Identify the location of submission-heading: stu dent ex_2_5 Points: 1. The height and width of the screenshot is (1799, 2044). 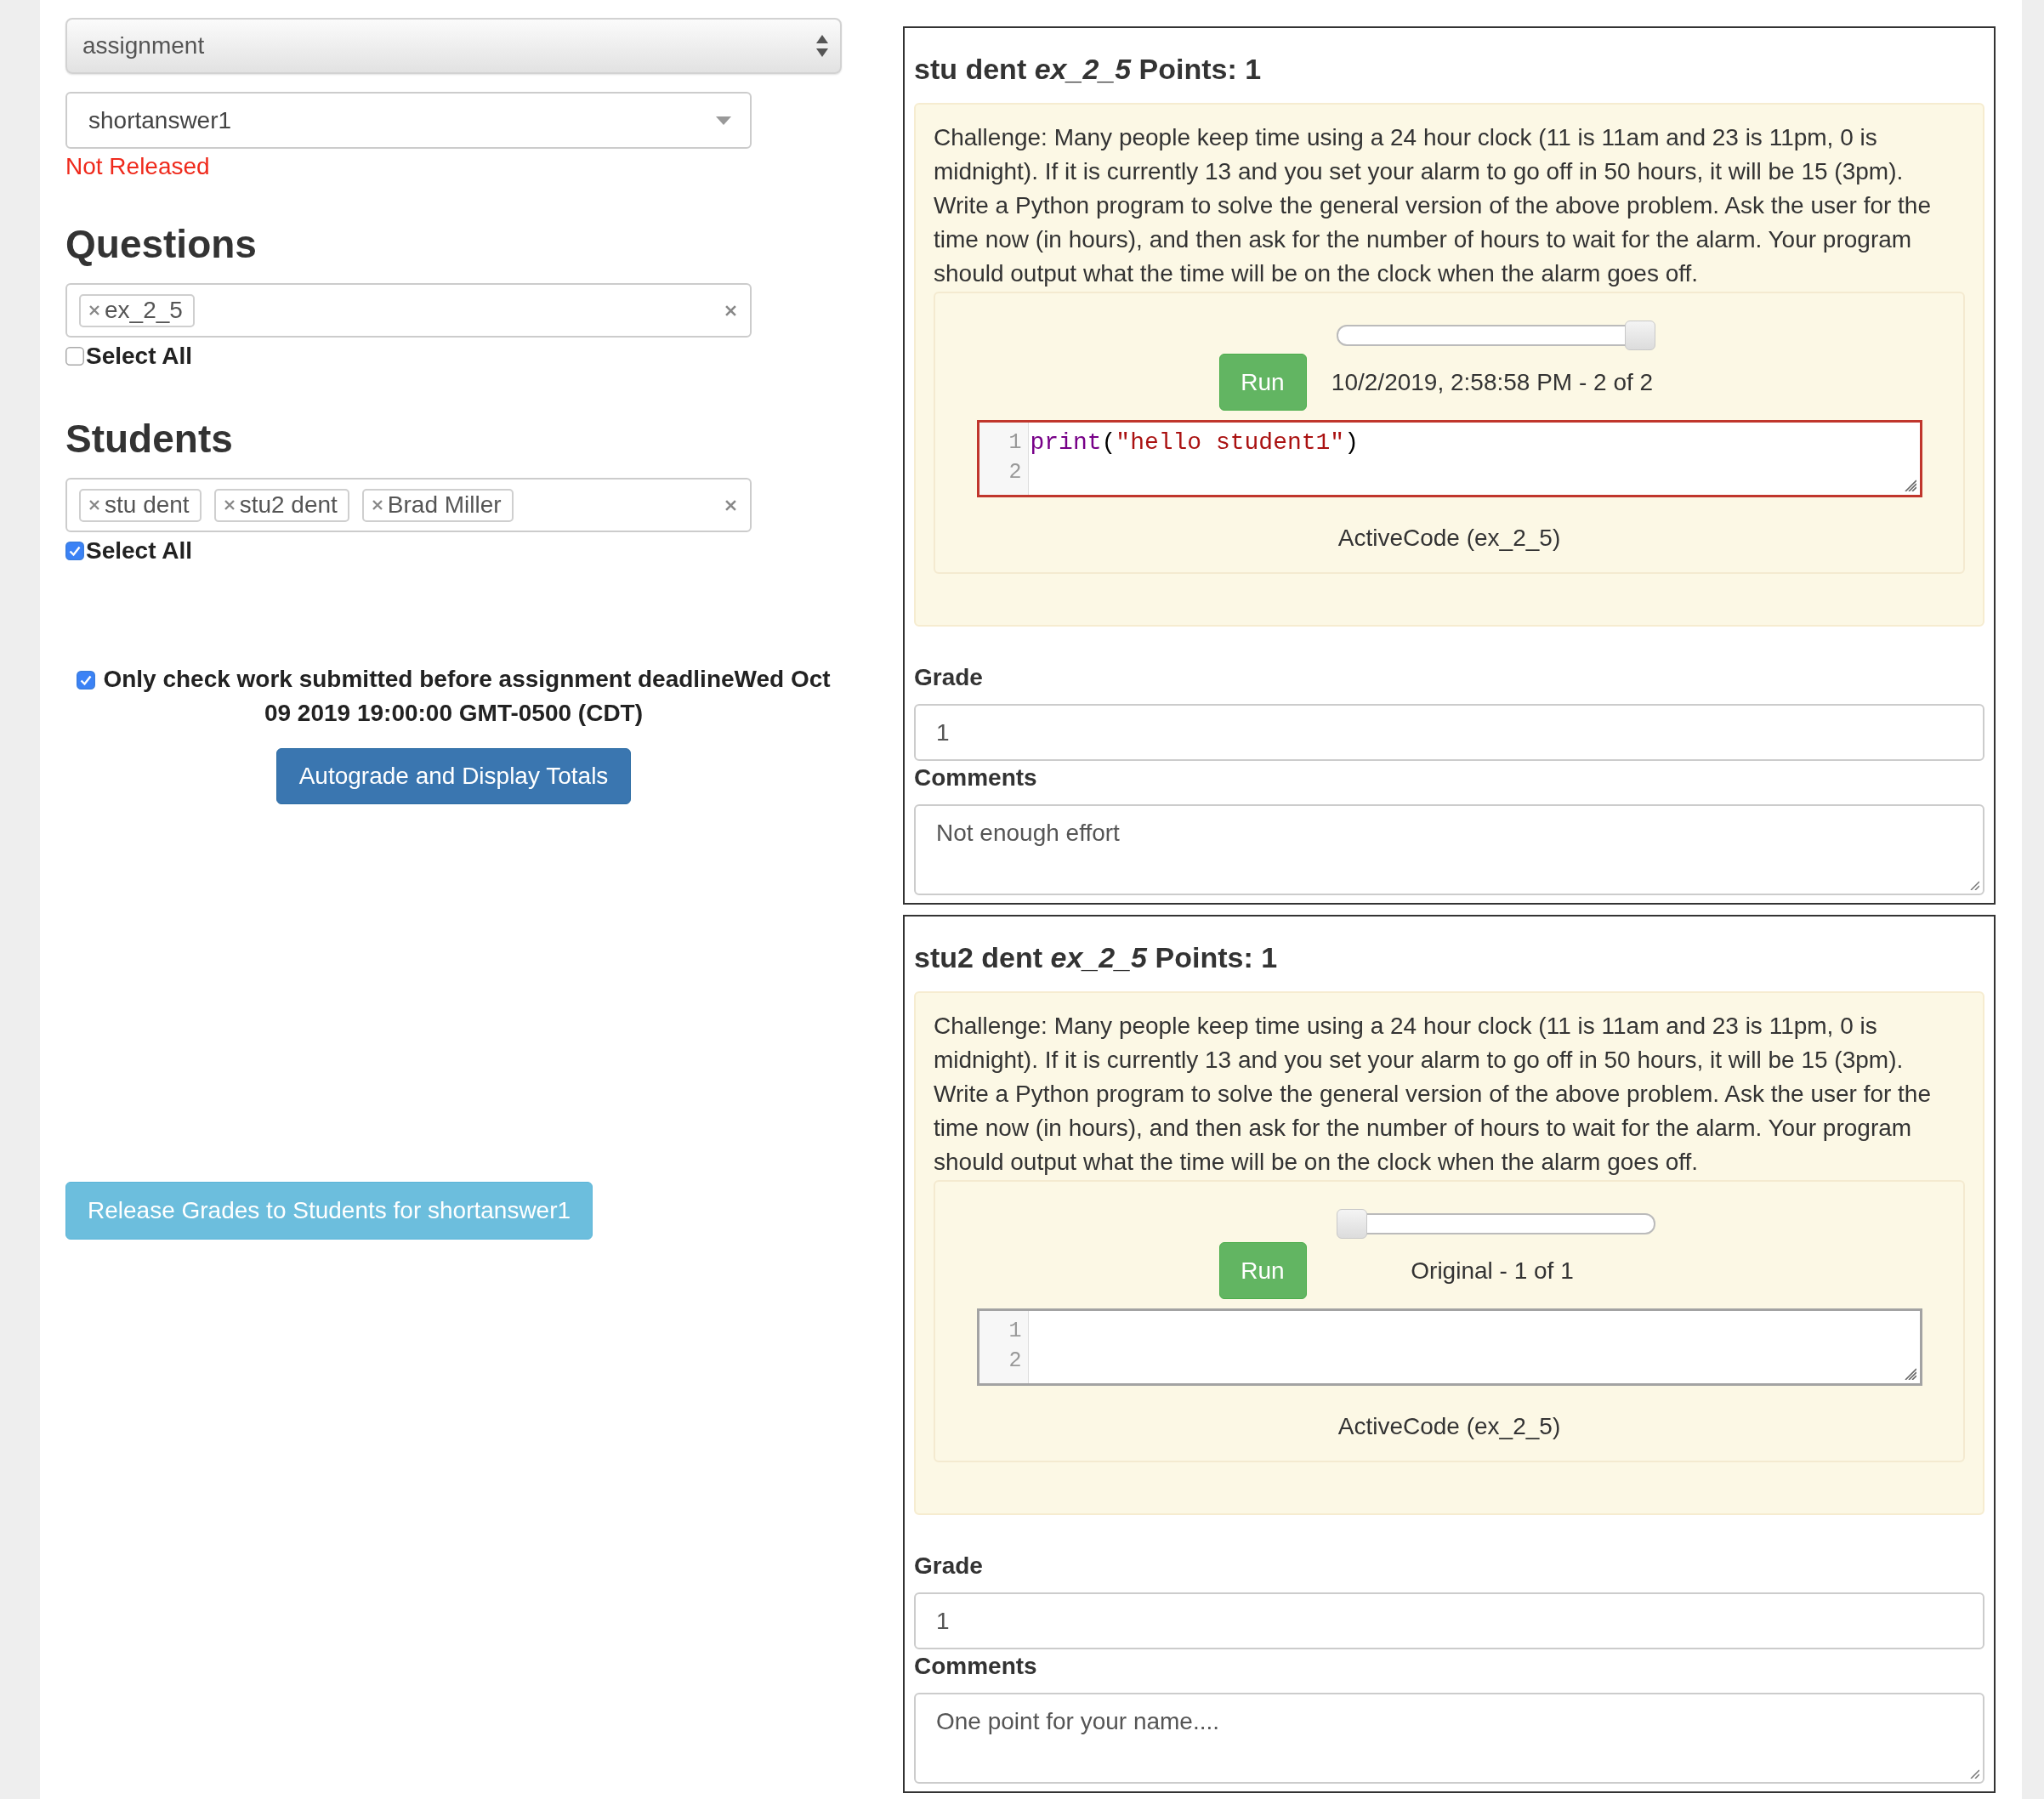
(1088, 69).